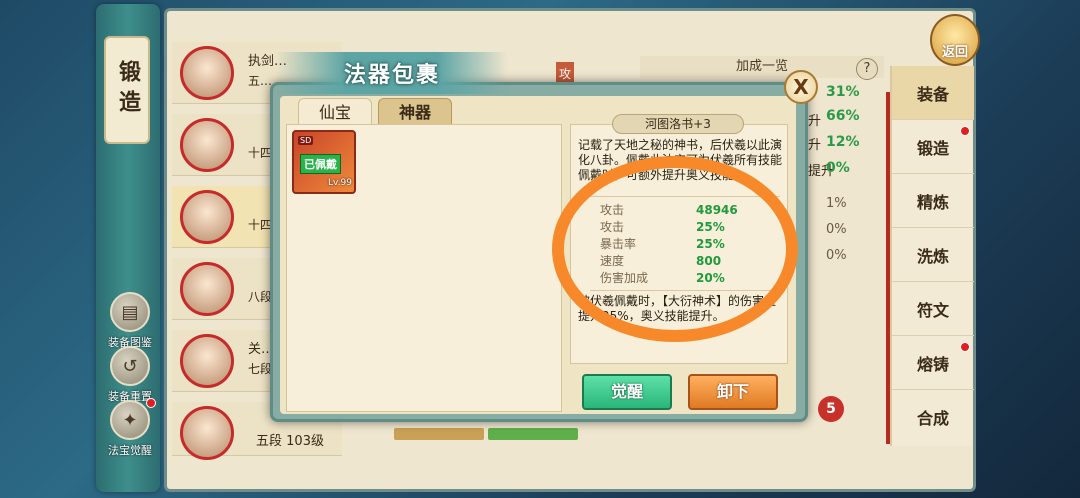  What do you see at coordinates (340, 183) in the screenshot?
I see `item-level: Lv.99` at bounding box center [340, 183].